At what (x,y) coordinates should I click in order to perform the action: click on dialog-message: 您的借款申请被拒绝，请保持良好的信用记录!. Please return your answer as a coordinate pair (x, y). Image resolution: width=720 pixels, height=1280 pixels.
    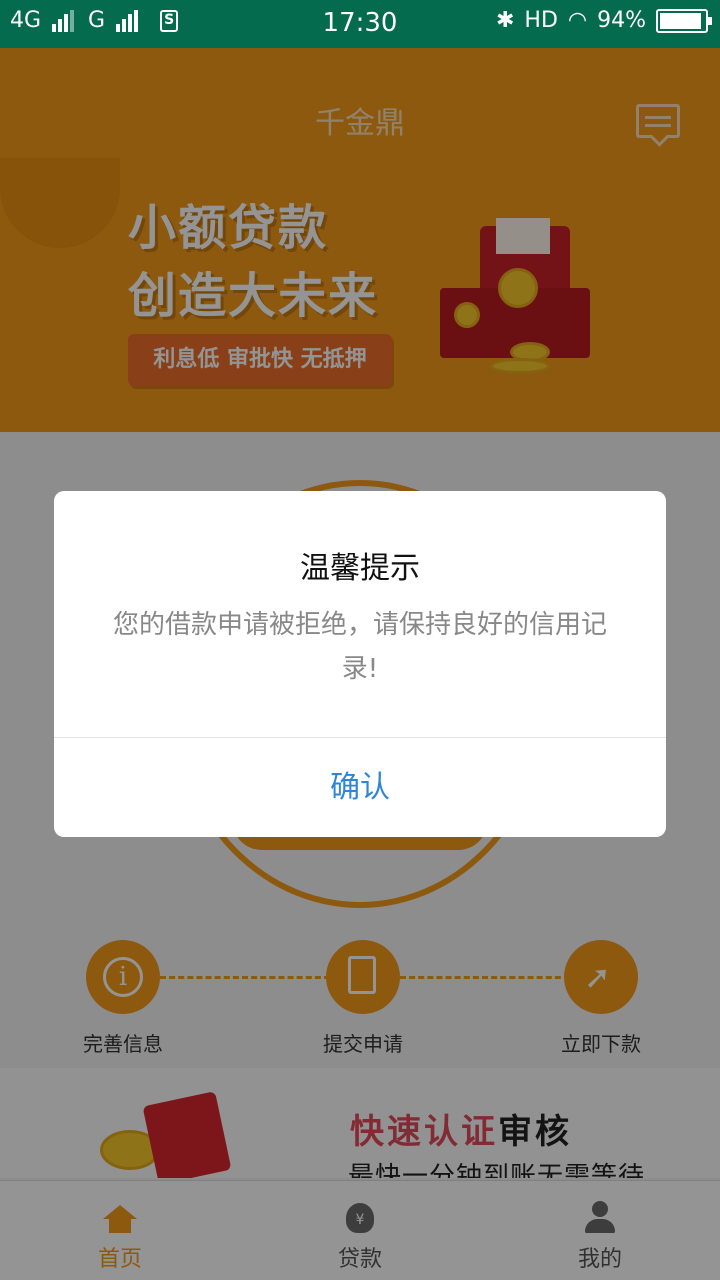
    Looking at the image, I should click on (359, 647).